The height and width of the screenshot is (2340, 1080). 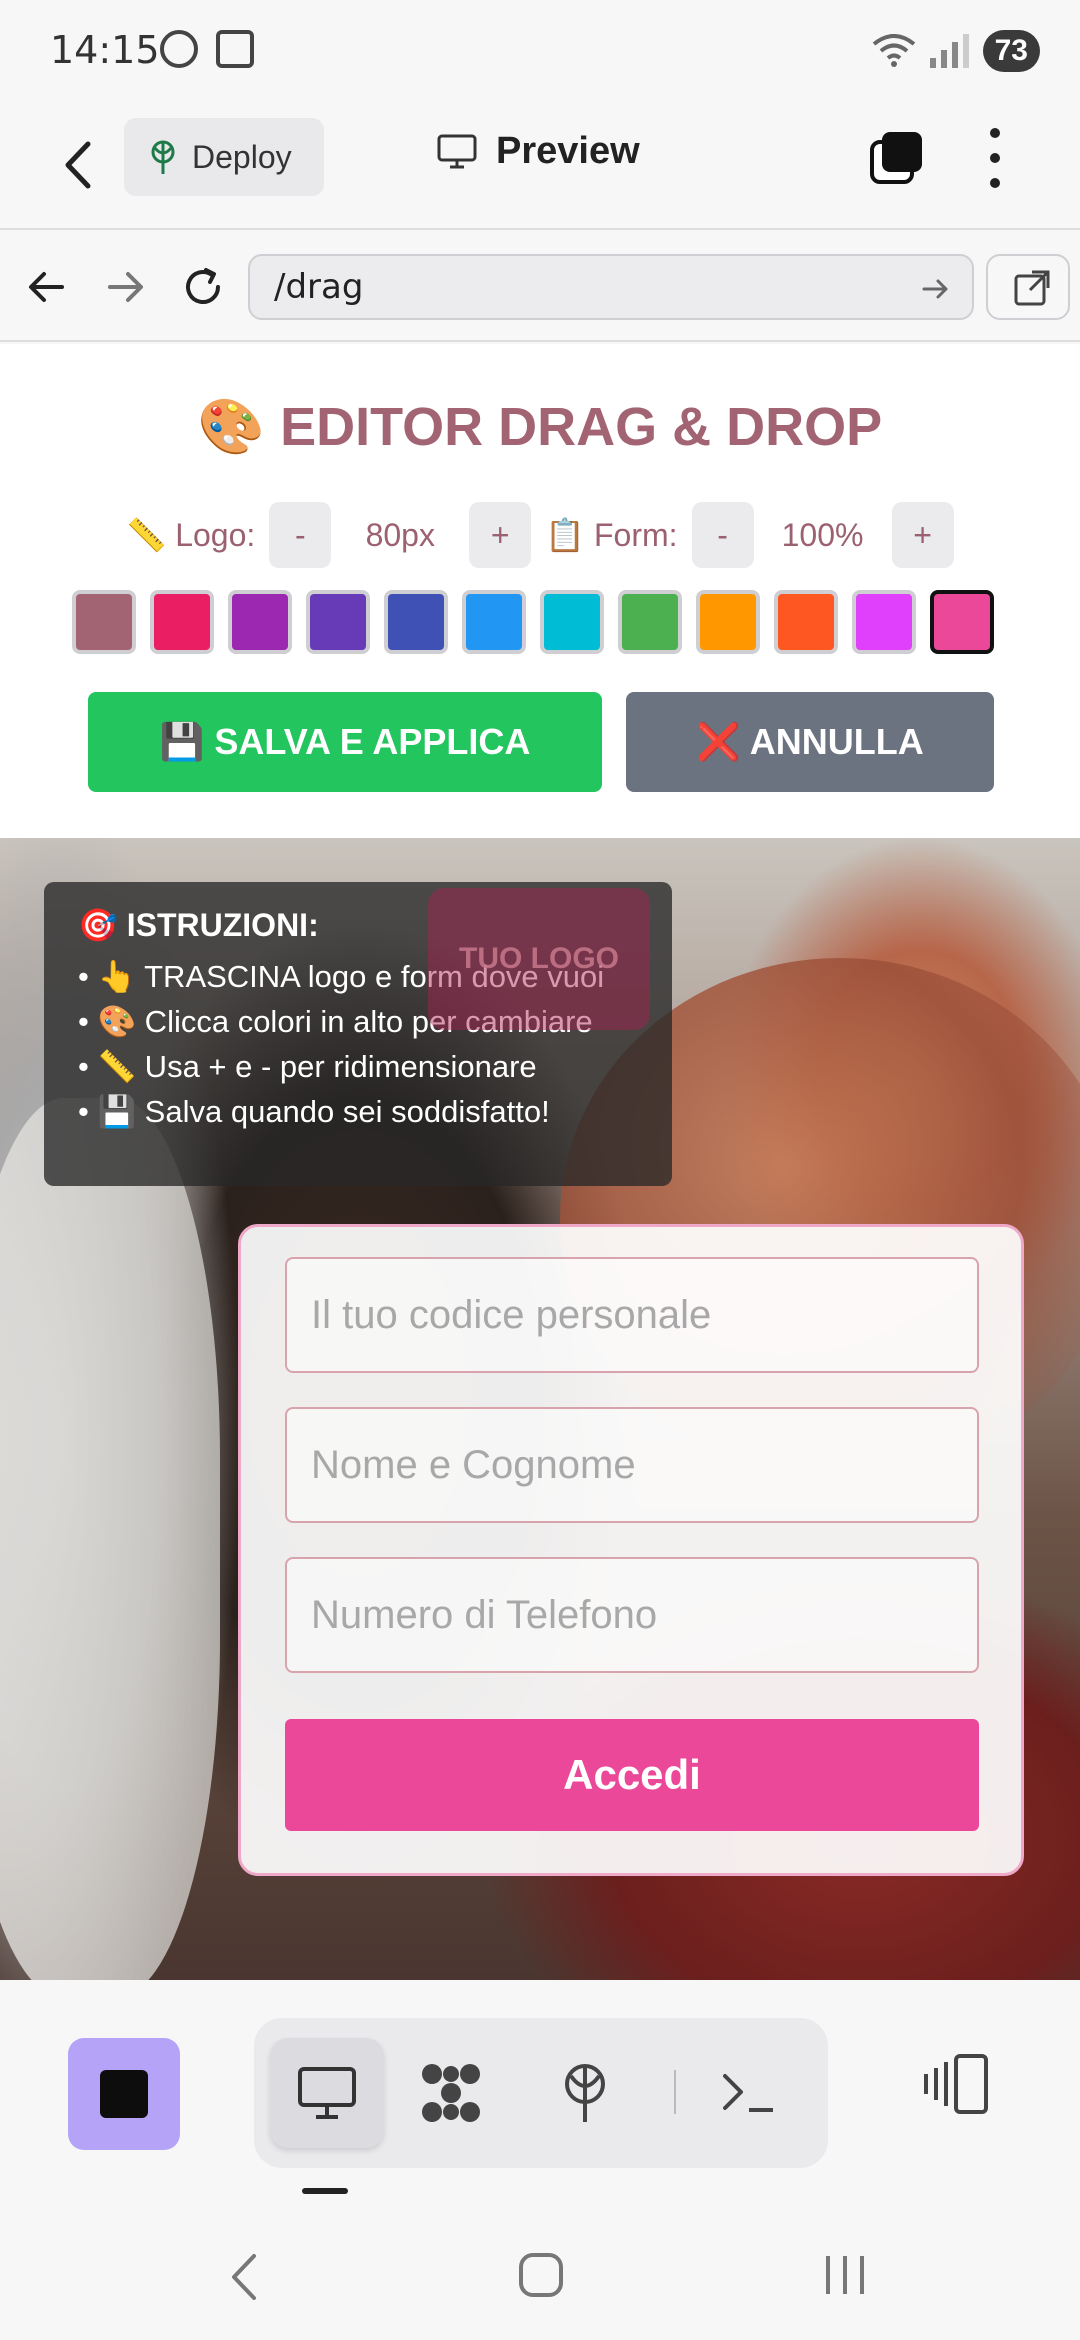 I want to click on size-controls: 📏 Logo: - 80px + 📋 Form: - 100% +, so click(x=540, y=535).